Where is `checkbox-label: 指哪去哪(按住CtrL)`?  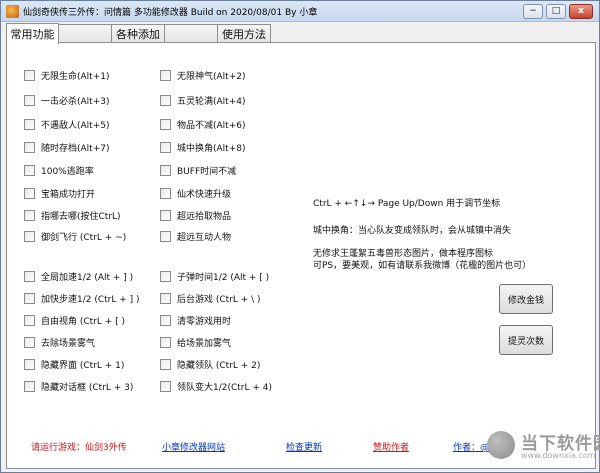 checkbox-label: 指哪去哪(按住CtrL) is located at coordinates (81, 216).